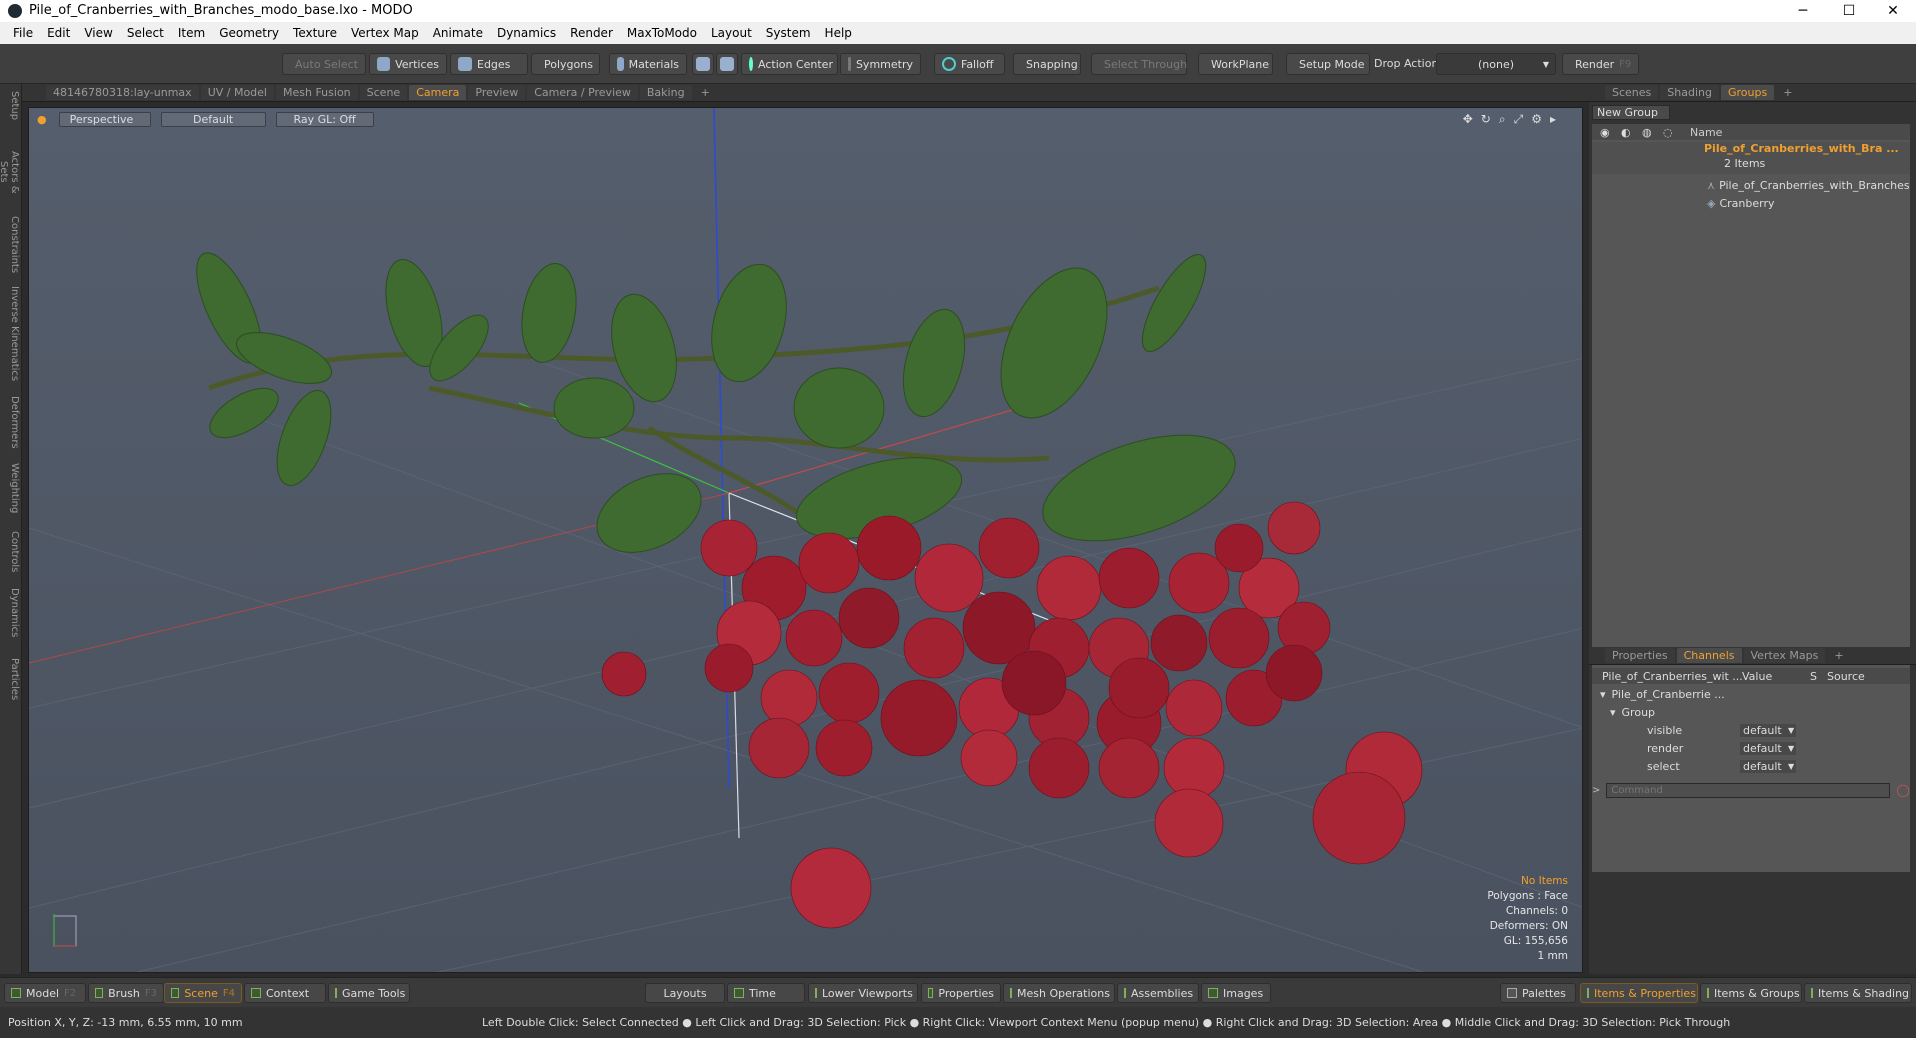 The image size is (1916, 1038). Describe the element at coordinates (1639, 993) in the screenshot. I see `items-properties-button: Items & Properties` at that location.